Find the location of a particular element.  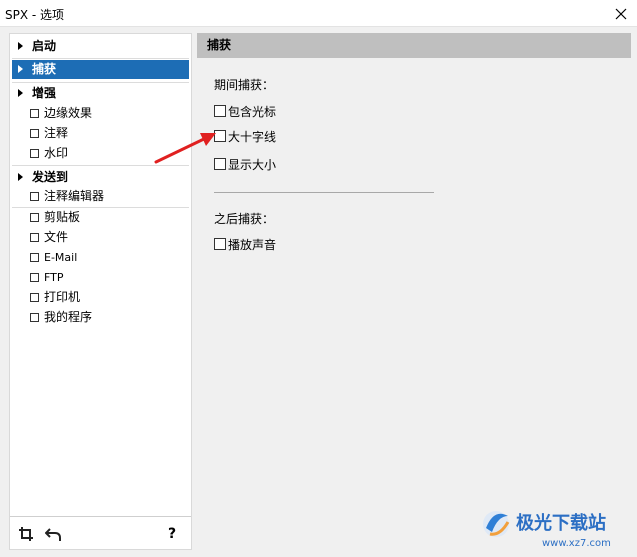

nav-header-label: 增强 is located at coordinates (44, 93).